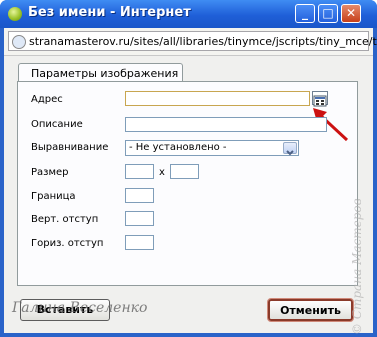  What do you see at coordinates (226, 124) in the screenshot?
I see `description-input` at bounding box center [226, 124].